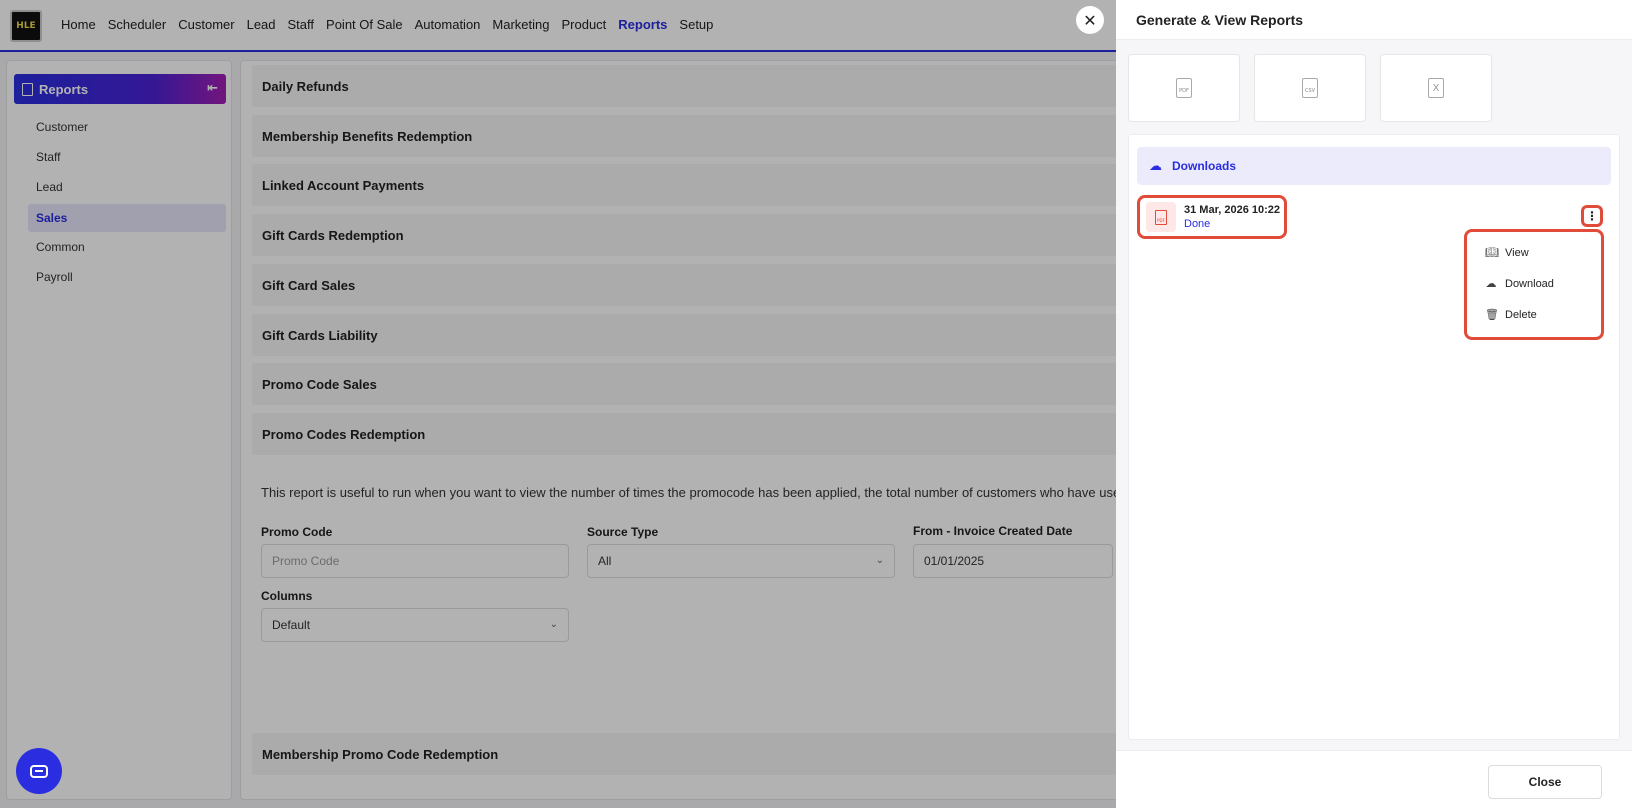  I want to click on chat-icon, so click(39, 771).